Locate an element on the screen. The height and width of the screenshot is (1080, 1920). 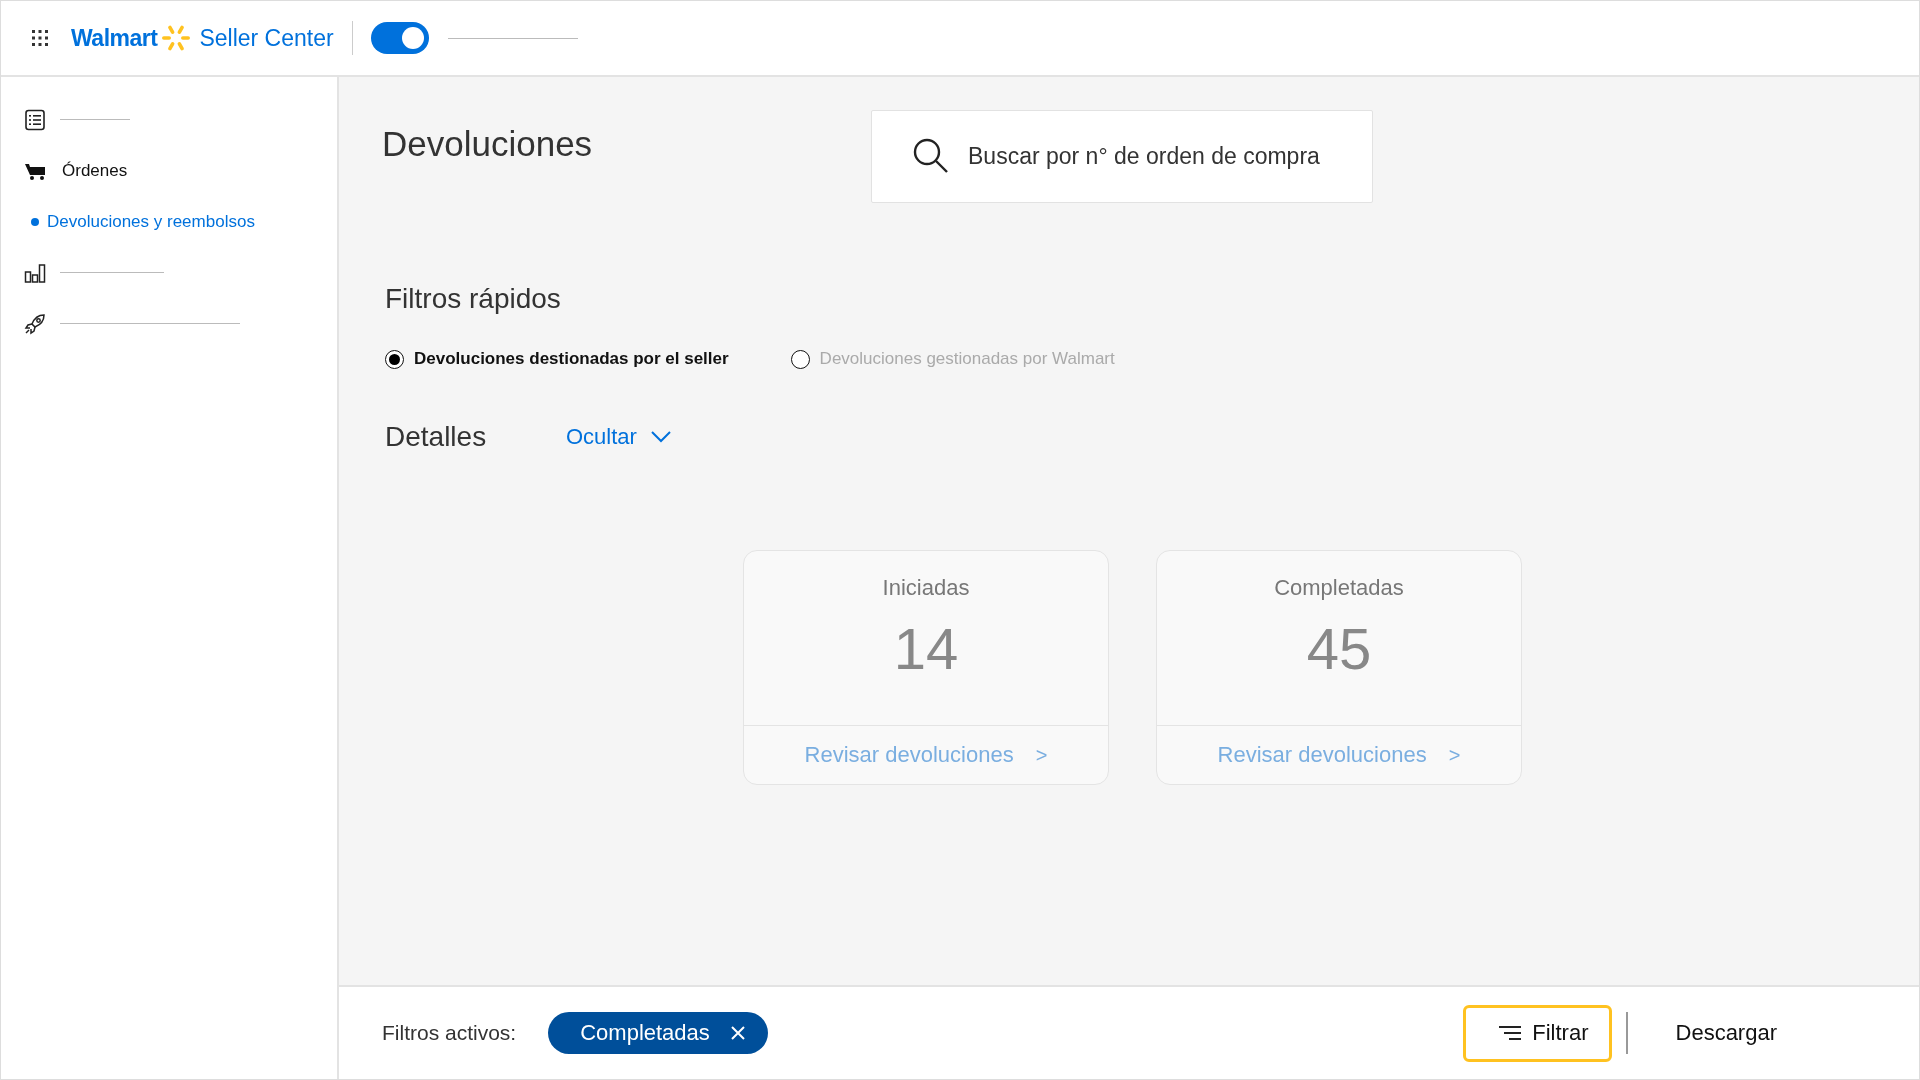
card-label: Completadas is located at coordinates (1339, 588).